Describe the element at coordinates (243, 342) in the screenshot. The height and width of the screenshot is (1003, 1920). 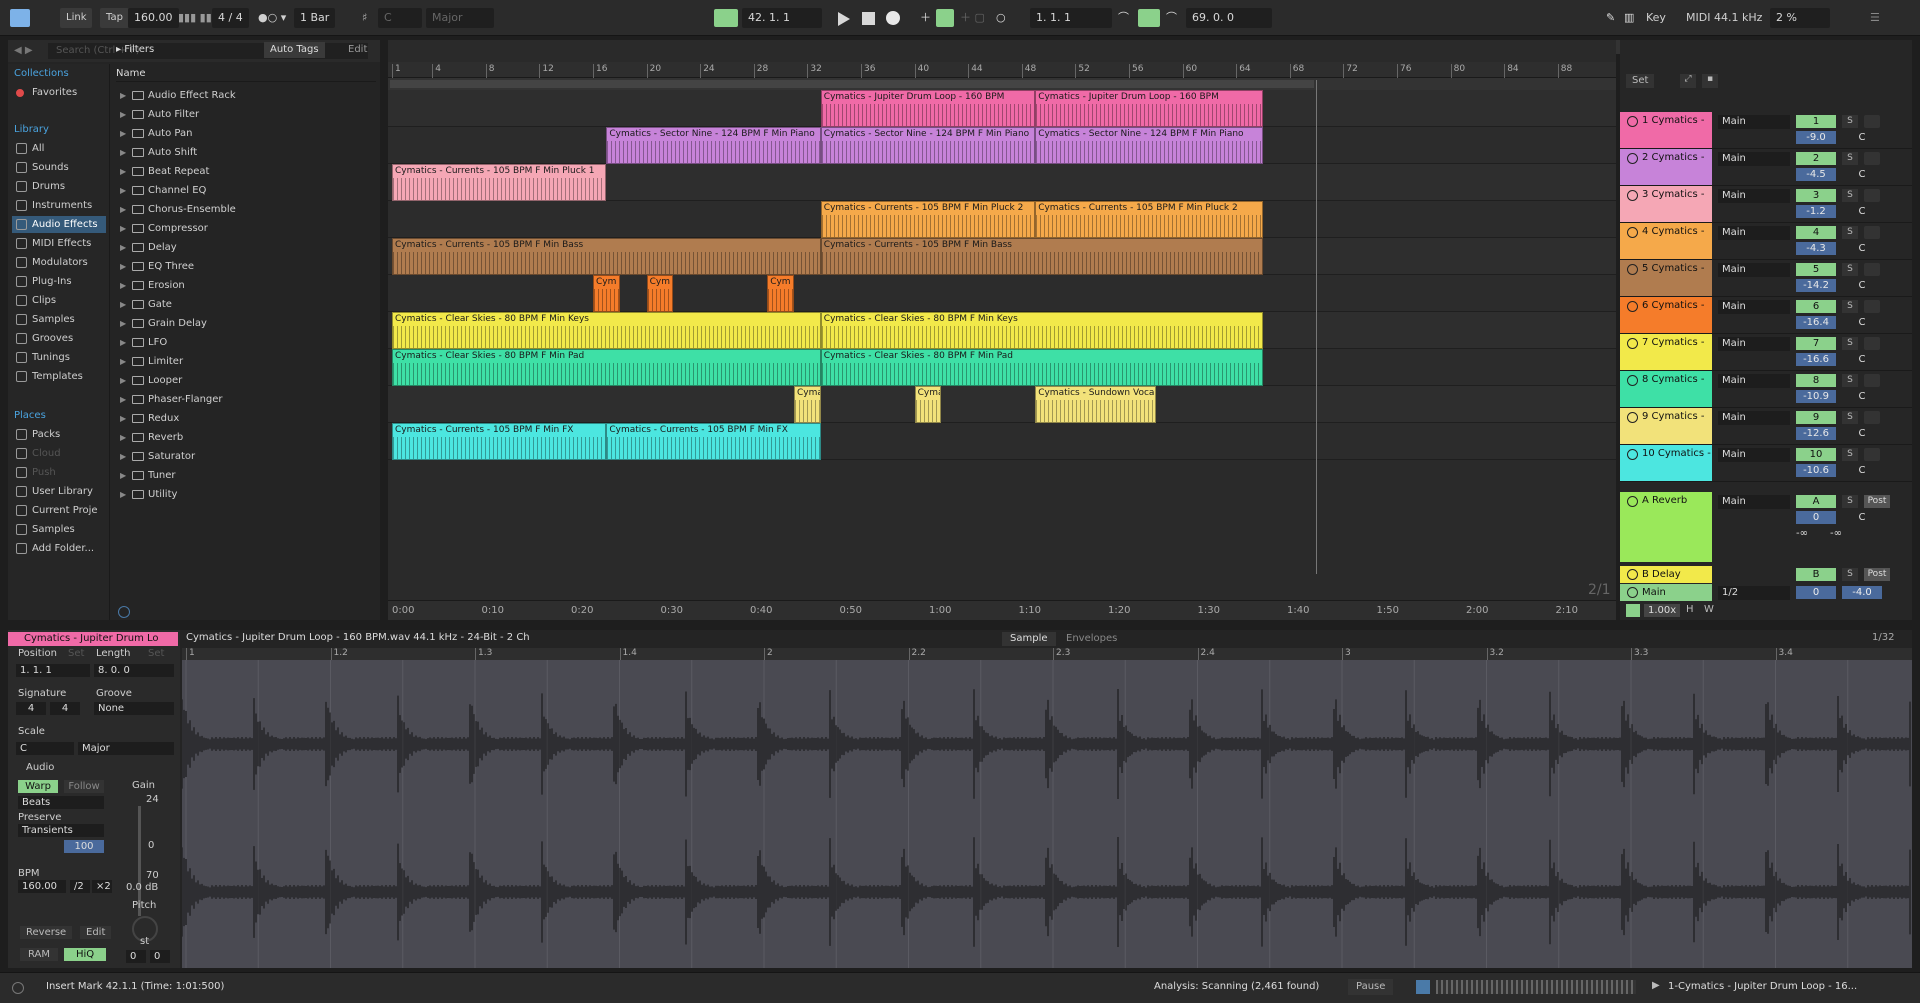
I see `list-item: ▶ LFO` at that location.